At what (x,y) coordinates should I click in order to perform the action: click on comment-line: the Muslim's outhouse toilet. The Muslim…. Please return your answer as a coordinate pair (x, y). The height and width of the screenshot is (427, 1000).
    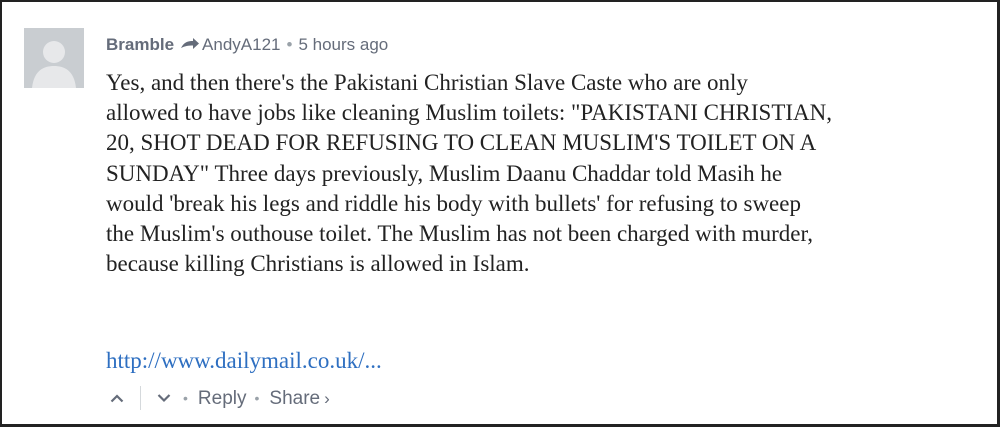
    Looking at the image, I should click on (459, 234).